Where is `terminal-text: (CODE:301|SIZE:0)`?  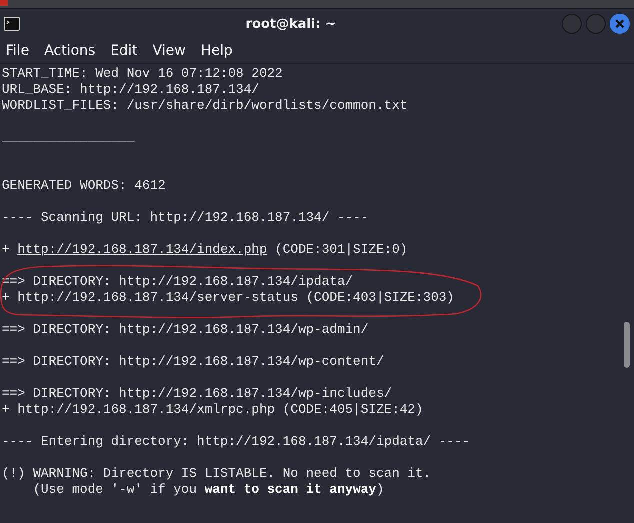 terminal-text: (CODE:301|SIZE:0) is located at coordinates (341, 249).